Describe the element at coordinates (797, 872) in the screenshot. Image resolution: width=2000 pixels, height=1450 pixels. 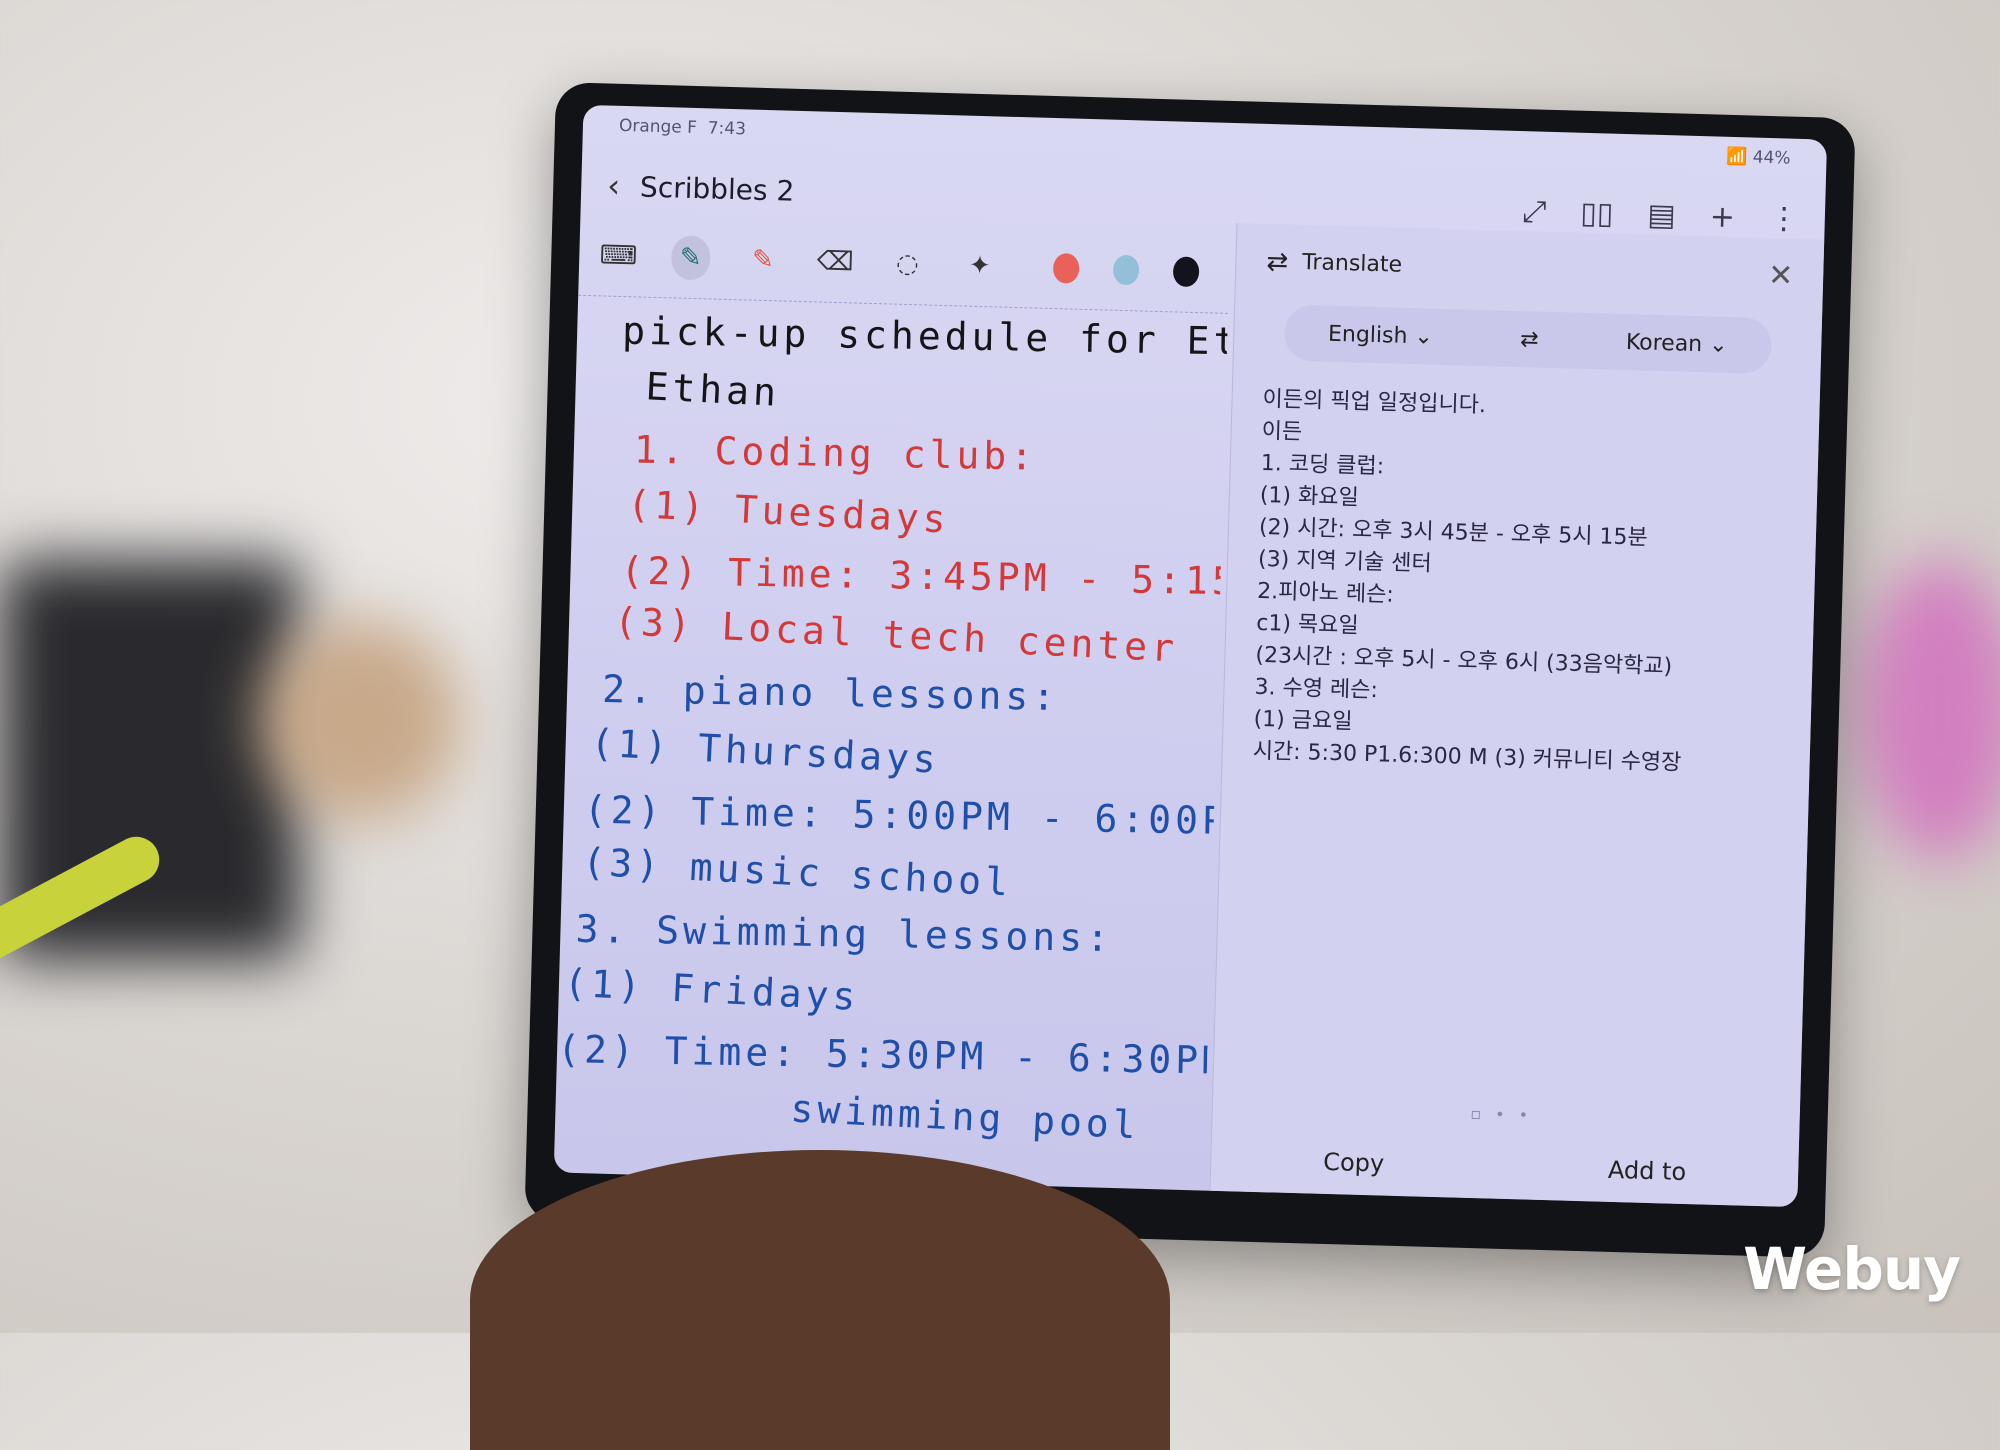
I see `handwritten-line: (3) music school` at that location.